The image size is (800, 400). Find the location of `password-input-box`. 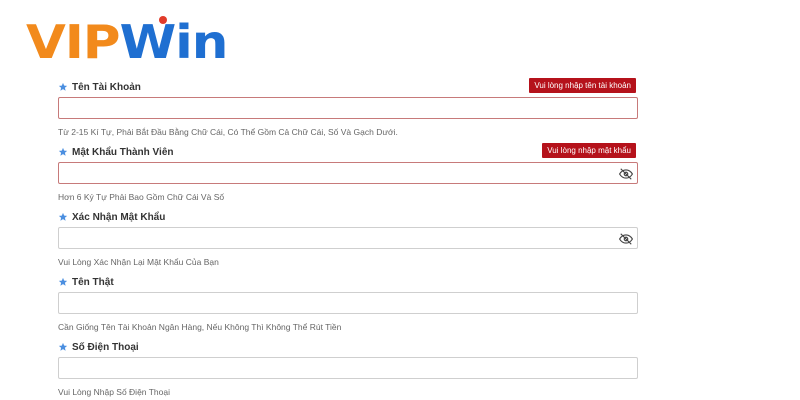

password-input-box is located at coordinates (348, 173).